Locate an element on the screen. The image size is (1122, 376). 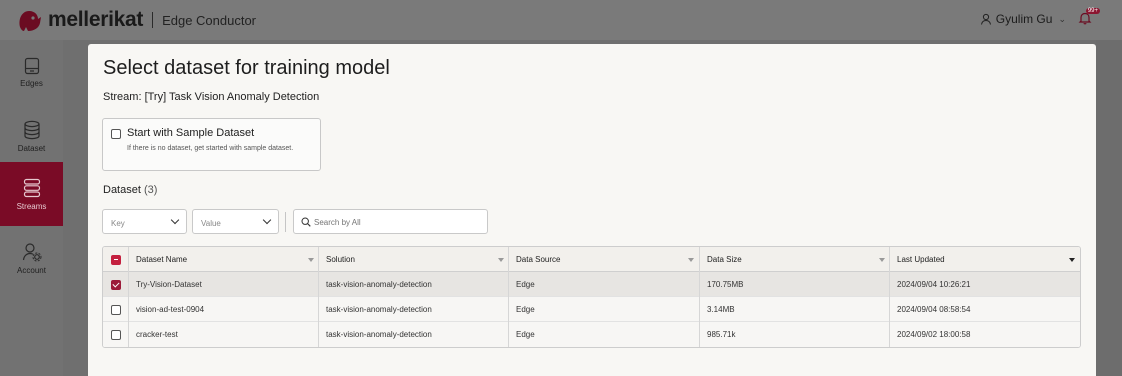
filter-divider is located at coordinates (285, 222).